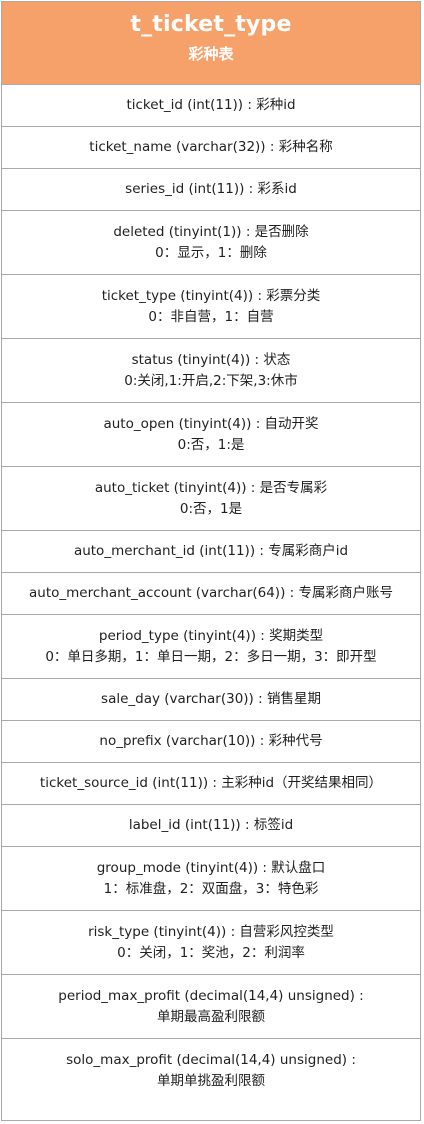 The width and height of the screenshot is (424, 1124). I want to click on entity-subtitle: 彩种表, so click(211, 54).